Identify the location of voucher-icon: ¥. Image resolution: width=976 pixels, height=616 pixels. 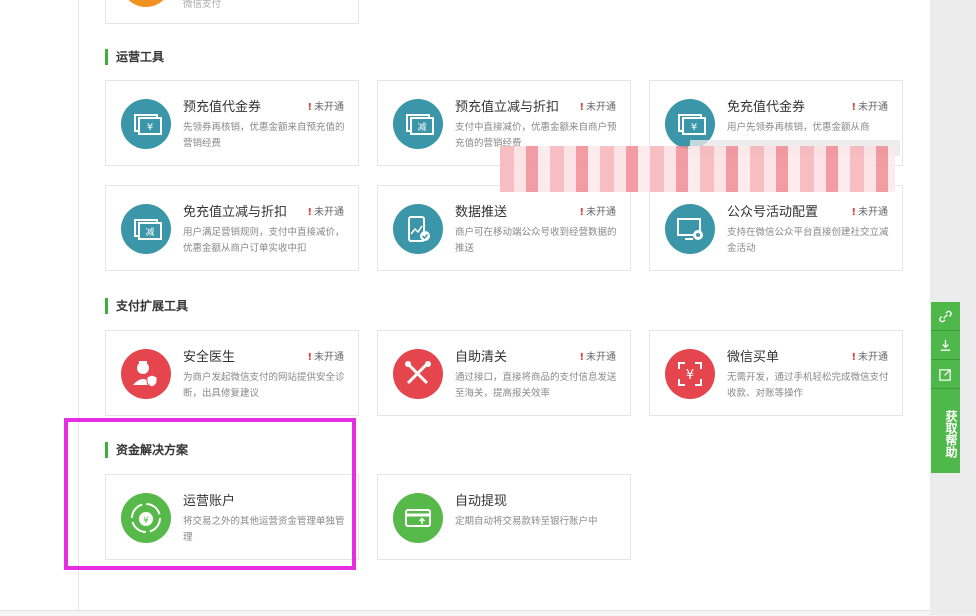
(146, 124).